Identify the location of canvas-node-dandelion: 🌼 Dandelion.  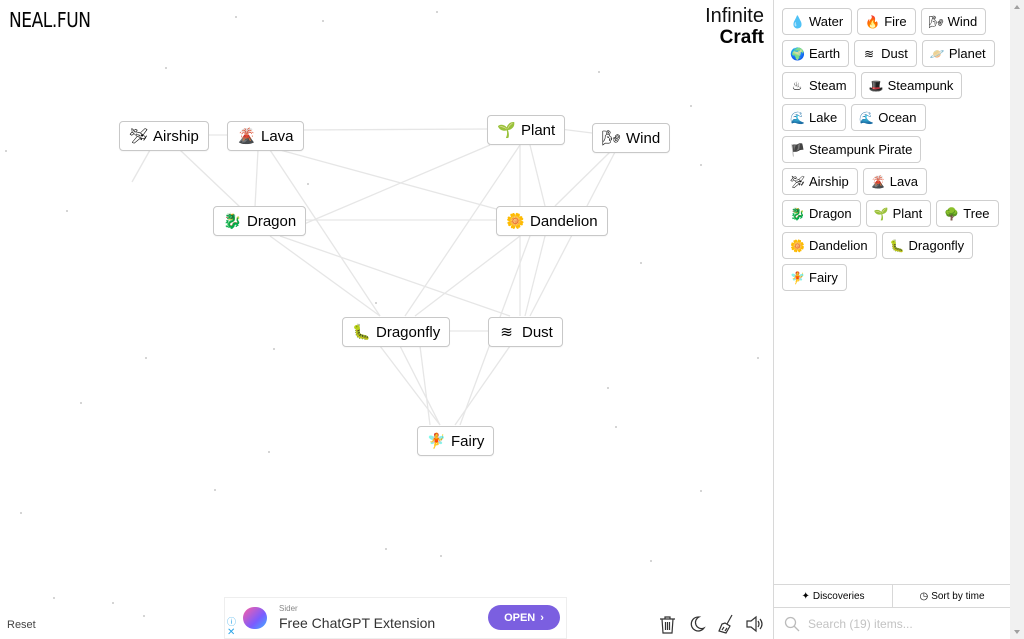
(552, 221).